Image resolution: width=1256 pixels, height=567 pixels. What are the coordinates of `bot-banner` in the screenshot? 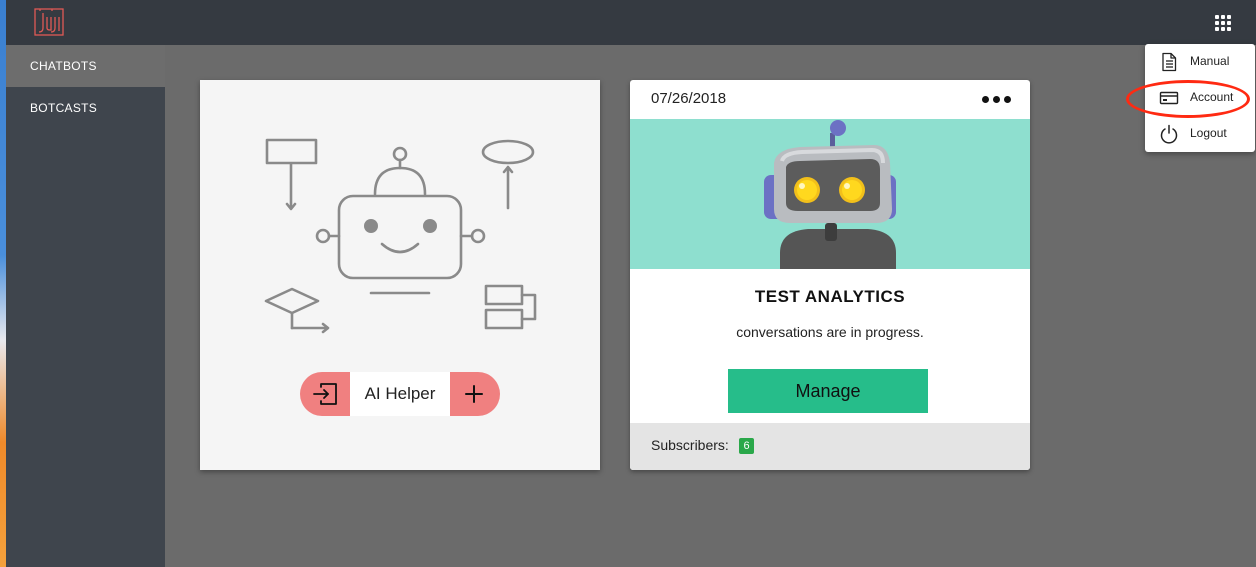 It's located at (830, 194).